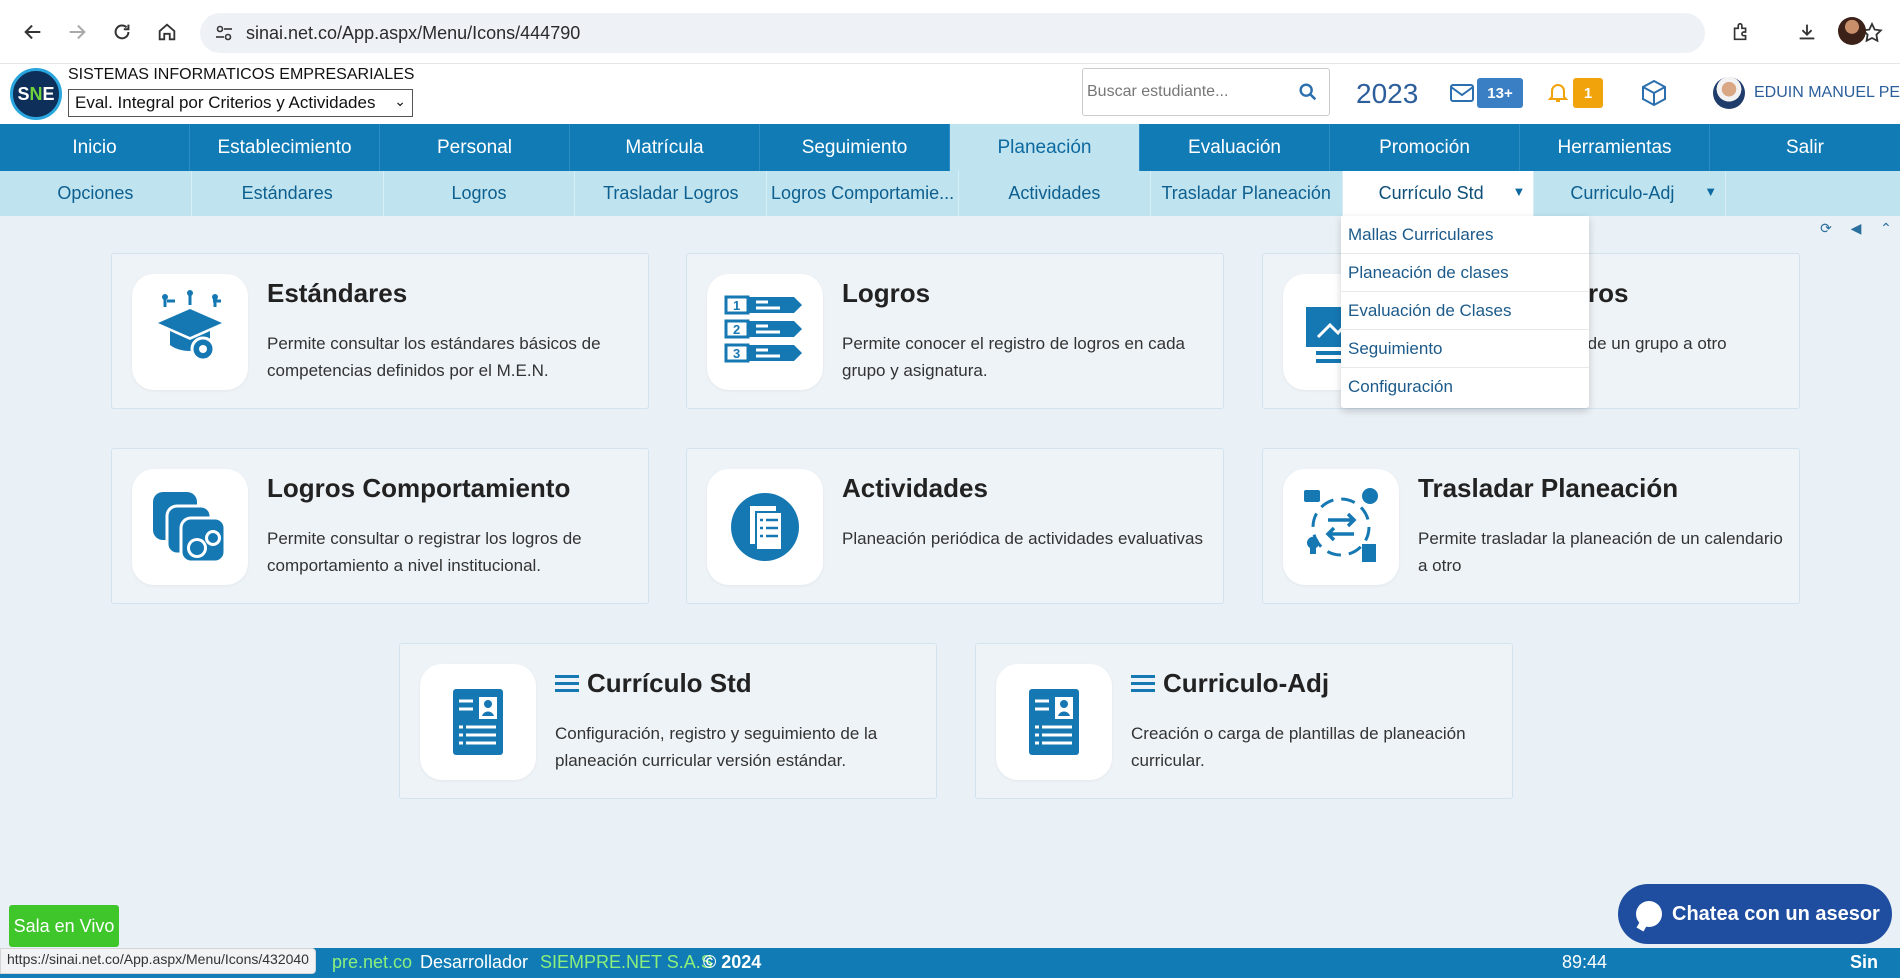 Image resolution: width=1900 pixels, height=978 pixels. Describe the element at coordinates (671, 193) in the screenshot. I see `subnav-trasladar-logros: Trasladar Logros` at that location.